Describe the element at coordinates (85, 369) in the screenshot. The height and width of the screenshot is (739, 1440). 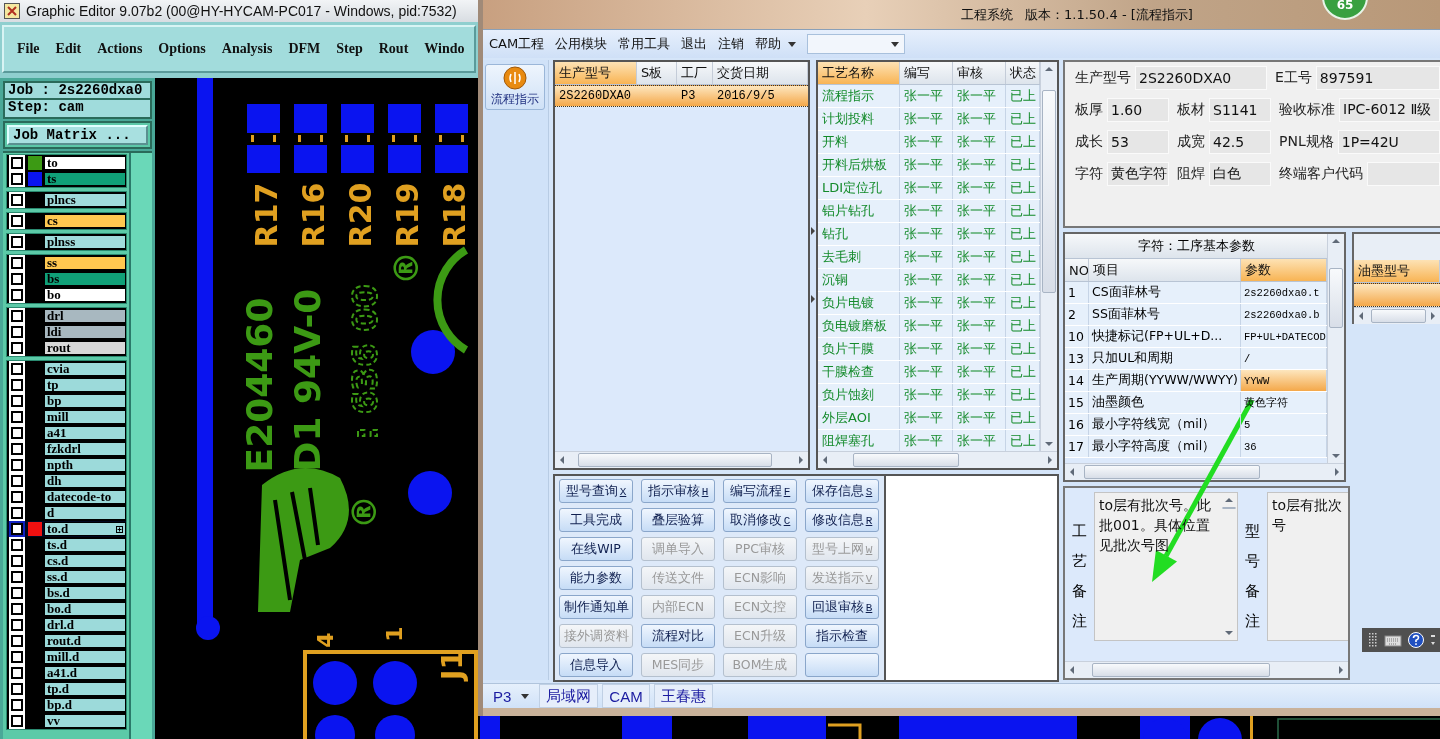
I see `layer-name: cvia` at that location.